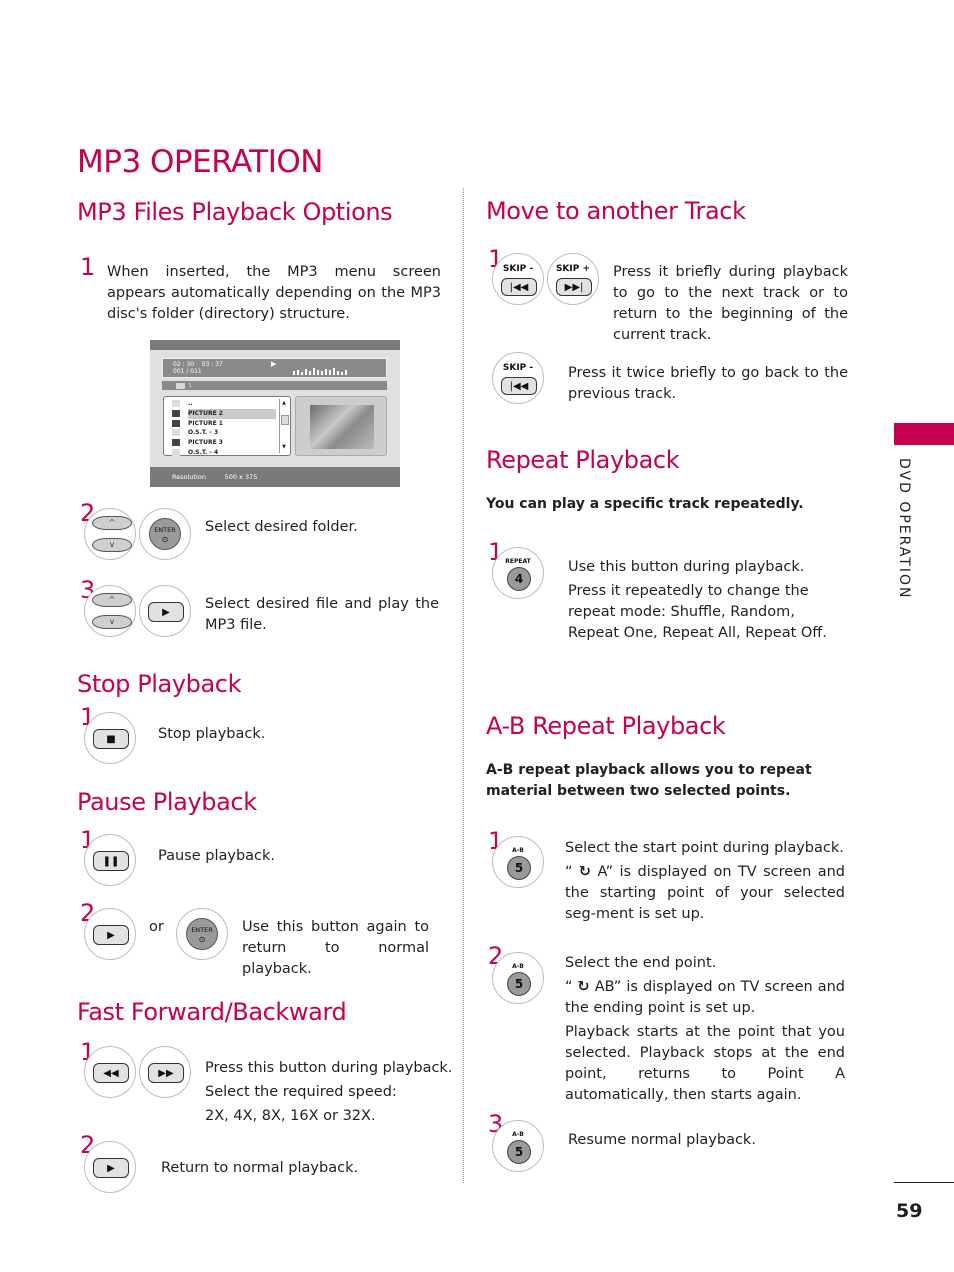 The image size is (954, 1272). What do you see at coordinates (212, 1012) in the screenshot?
I see `fast-forward-backward-heading: Fast Forward/Backward` at bounding box center [212, 1012].